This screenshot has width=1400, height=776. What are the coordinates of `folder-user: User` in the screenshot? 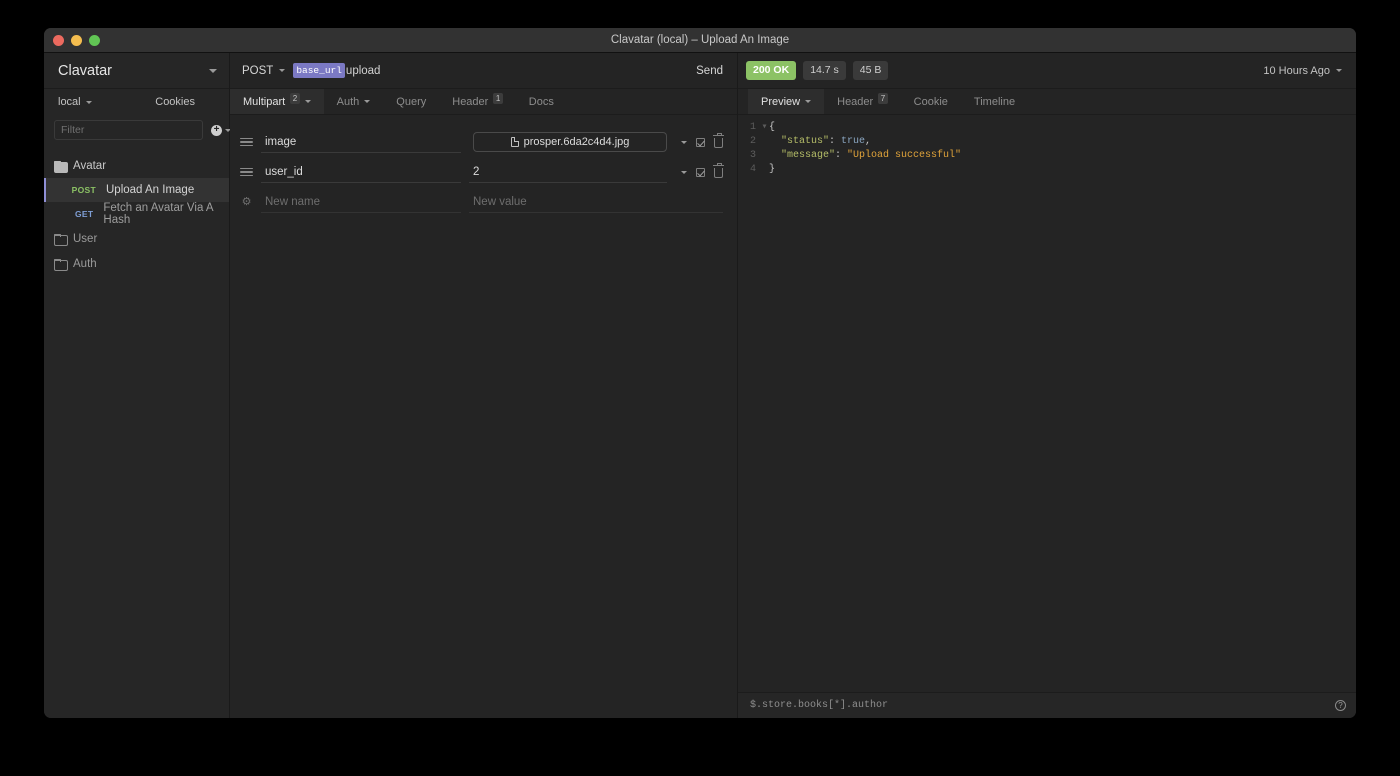 It's located at (136, 238).